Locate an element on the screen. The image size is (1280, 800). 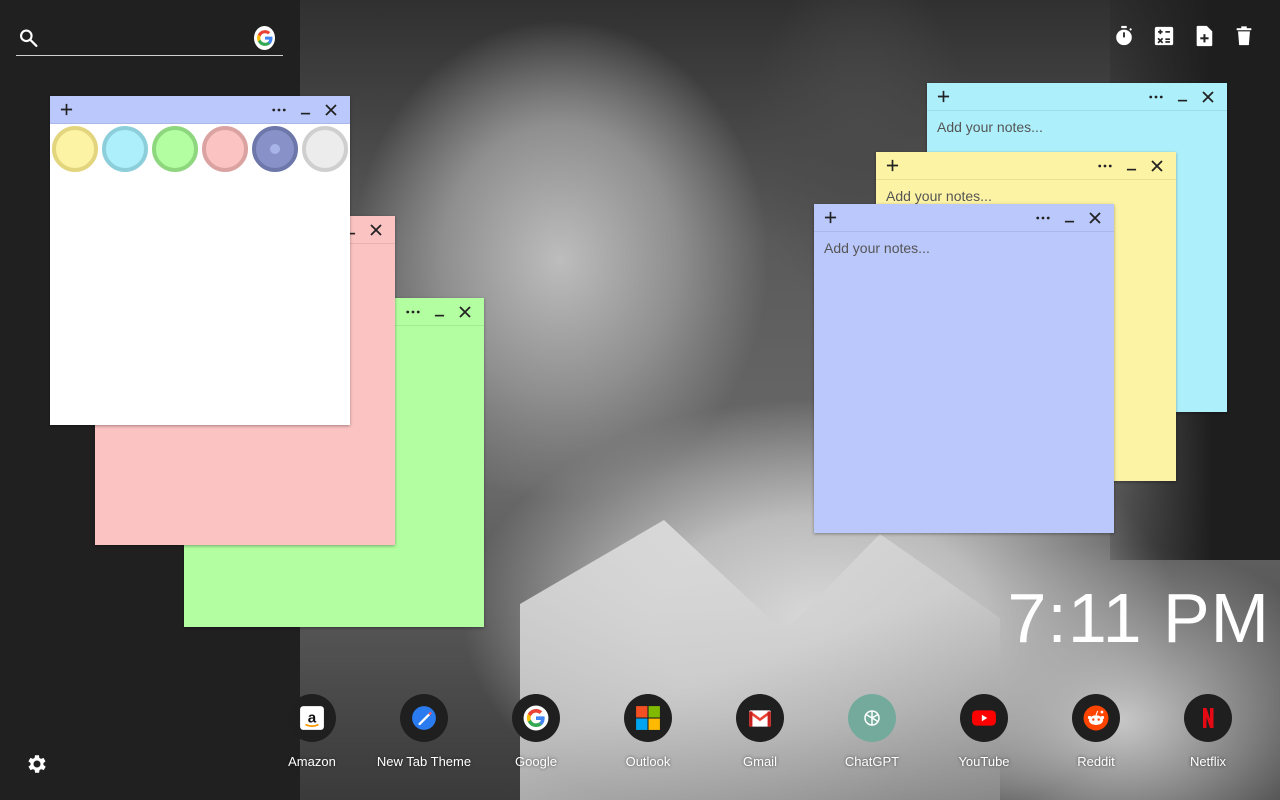
shortcut-new-tab-theme: New Tab Theme is located at coordinates (424, 731).